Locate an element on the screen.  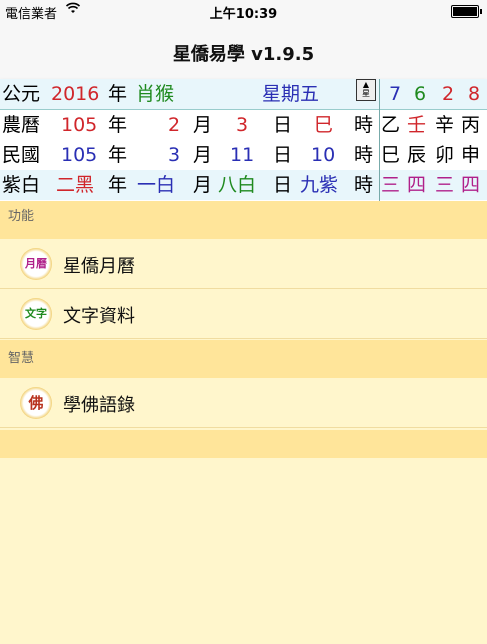
column-divider is located at coordinates (379, 140).